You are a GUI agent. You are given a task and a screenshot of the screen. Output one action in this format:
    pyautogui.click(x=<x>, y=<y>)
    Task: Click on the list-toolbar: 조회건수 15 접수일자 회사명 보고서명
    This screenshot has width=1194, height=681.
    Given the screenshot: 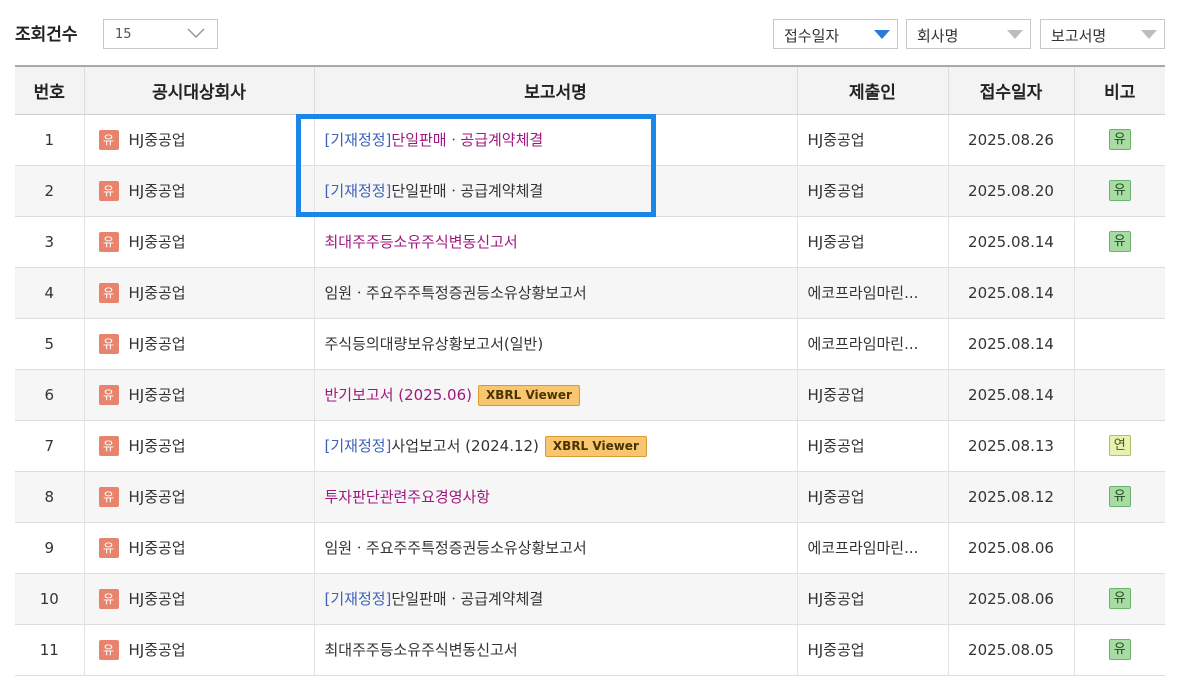 What is the action you would take?
    pyautogui.click(x=597, y=32)
    